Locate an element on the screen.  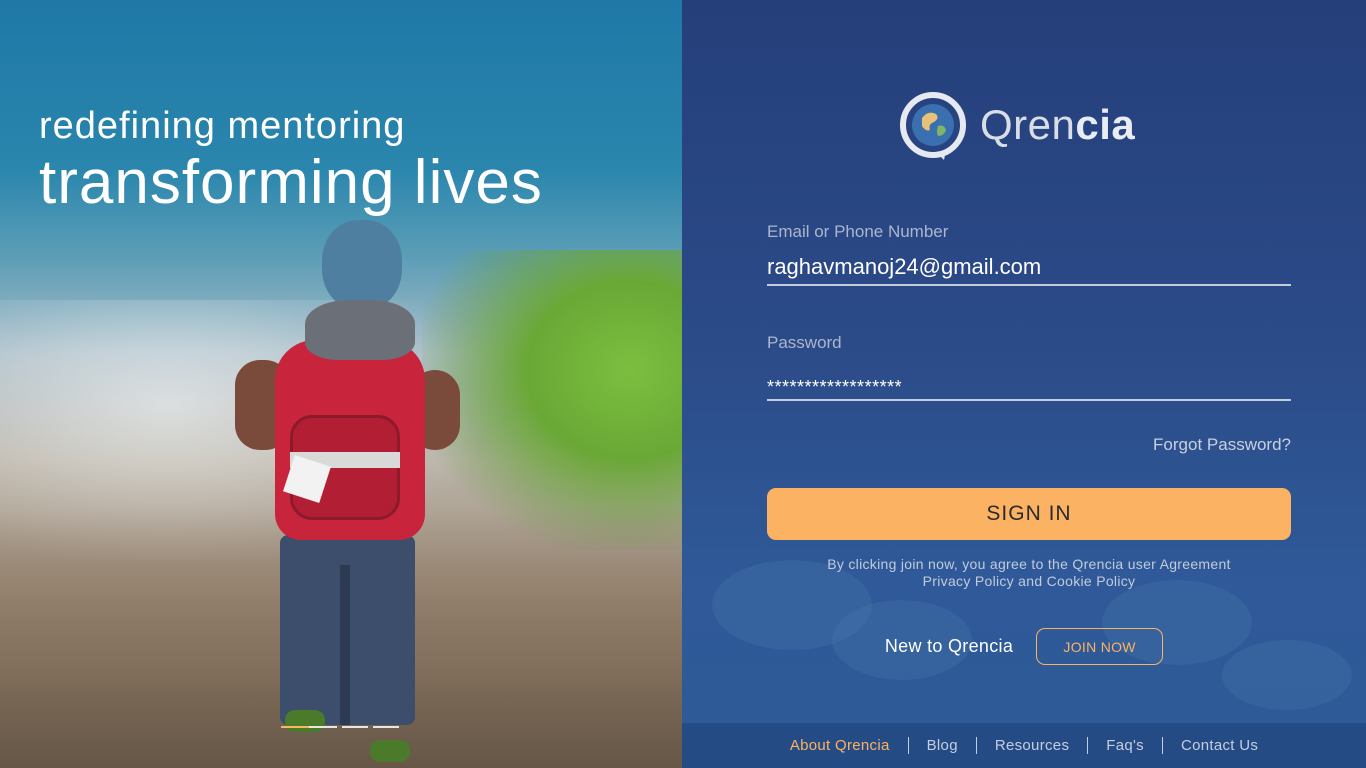
hero-tagline: redefining mentoring transforming lives is located at coordinates (291, 161).